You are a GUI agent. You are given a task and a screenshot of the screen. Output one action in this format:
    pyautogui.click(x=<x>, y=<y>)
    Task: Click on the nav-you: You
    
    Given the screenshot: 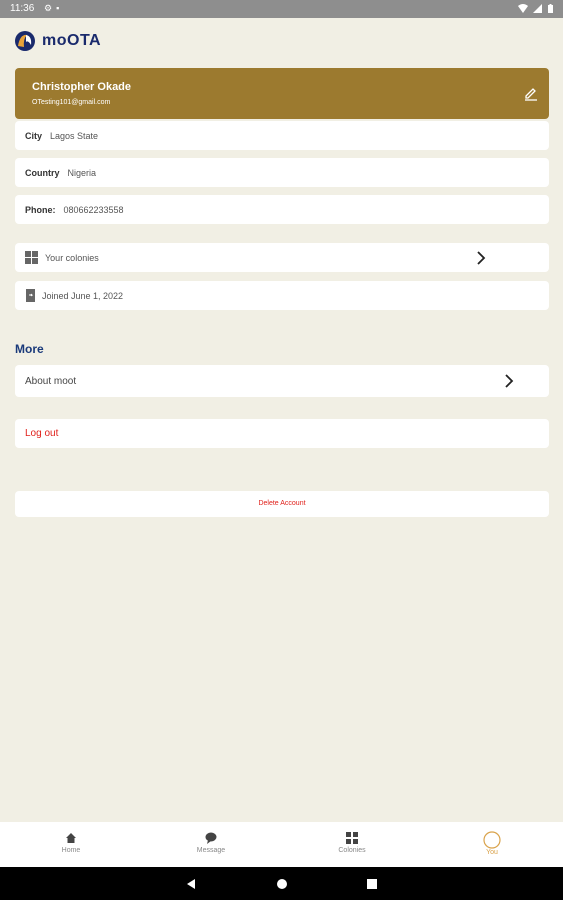 What is the action you would take?
    pyautogui.click(x=492, y=844)
    